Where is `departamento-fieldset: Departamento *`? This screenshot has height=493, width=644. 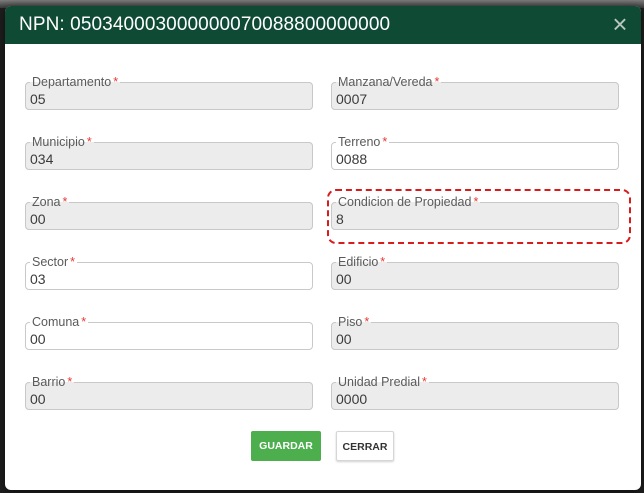
departamento-fieldset: Departamento * is located at coordinates (169, 93).